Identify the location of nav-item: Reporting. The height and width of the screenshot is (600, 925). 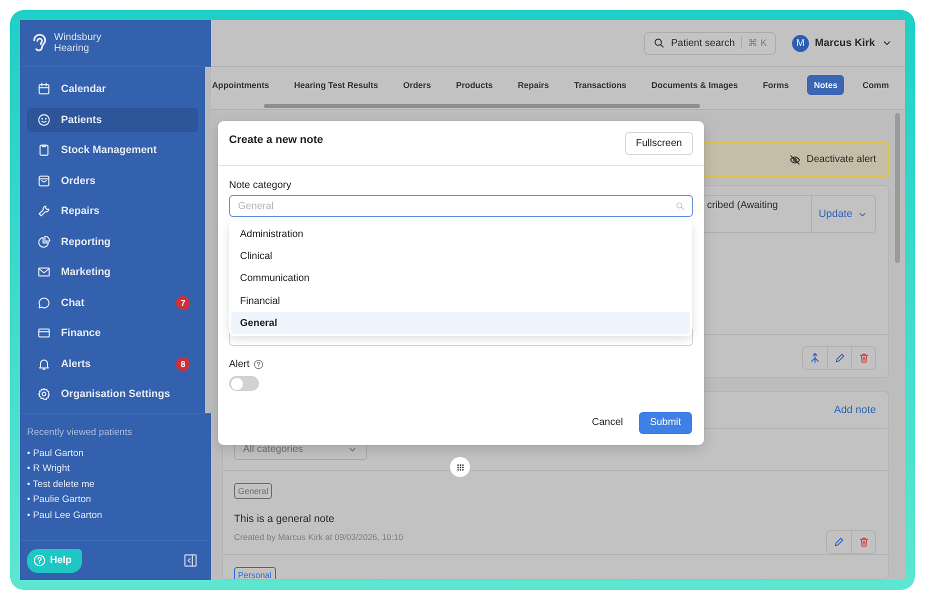
(112, 242).